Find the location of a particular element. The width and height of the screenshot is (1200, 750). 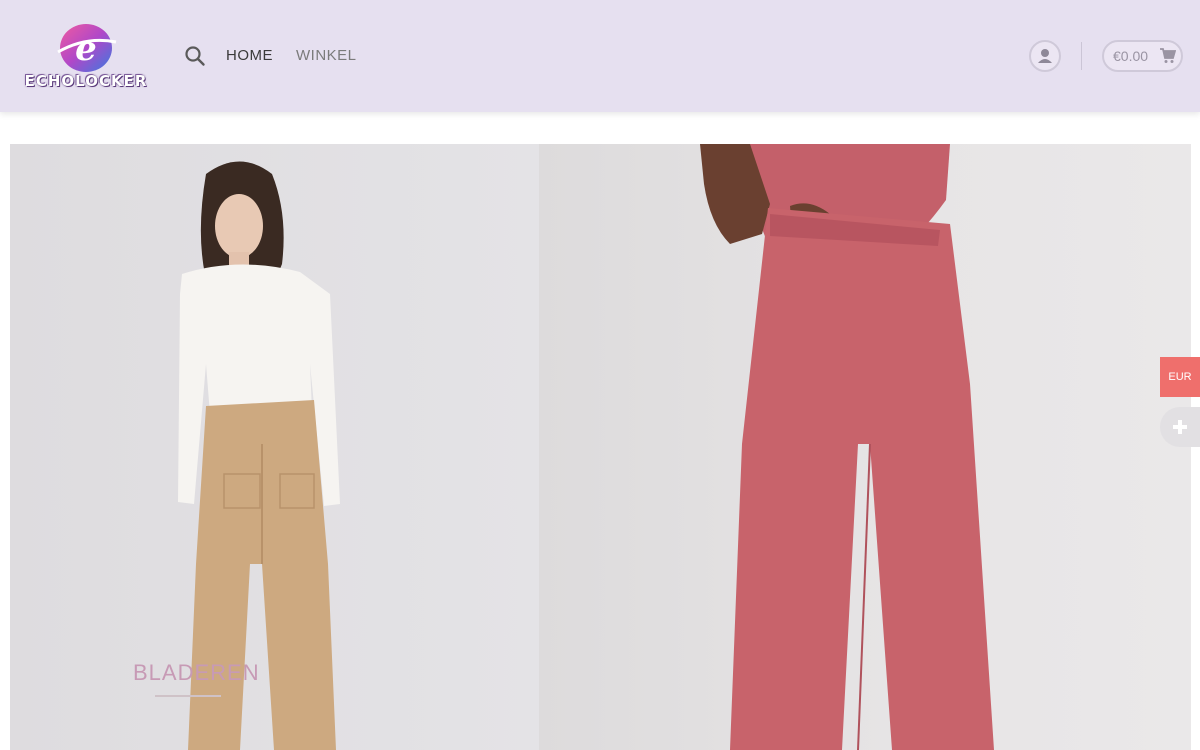

plus-icon is located at coordinates (1180, 427).